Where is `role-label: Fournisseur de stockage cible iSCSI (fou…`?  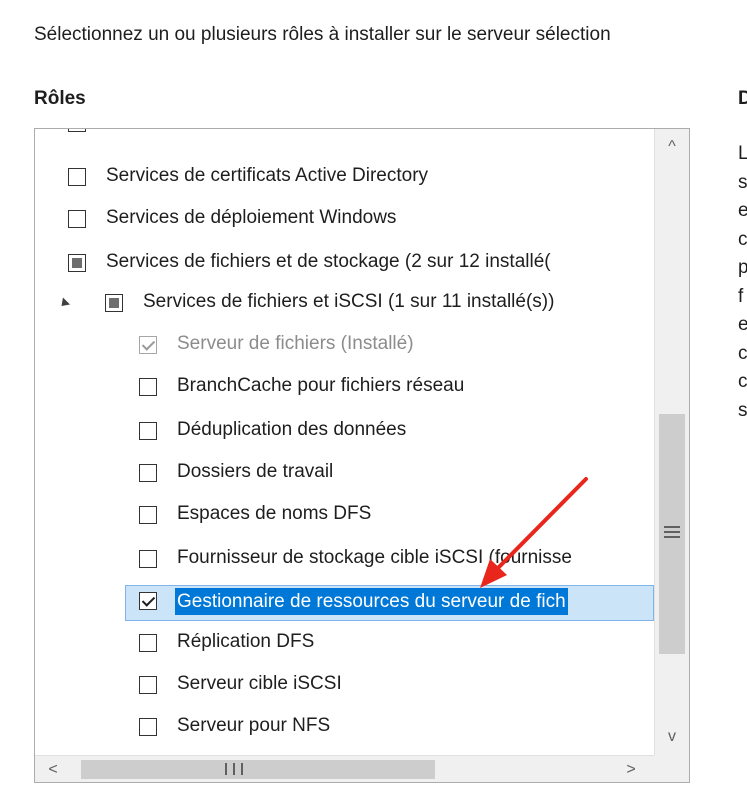
role-label: Fournisseur de stockage cible iSCSI (fou… is located at coordinates (374, 557).